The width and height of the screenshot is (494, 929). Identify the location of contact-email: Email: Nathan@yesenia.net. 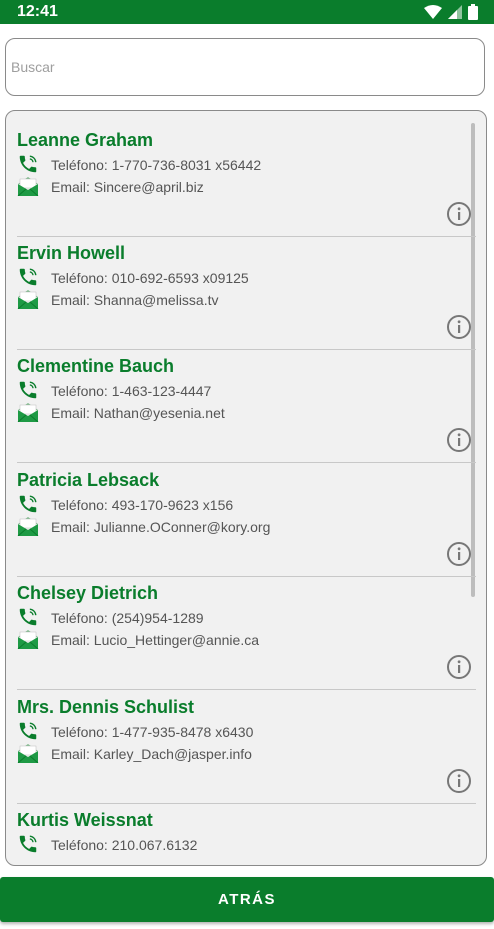
(138, 413).